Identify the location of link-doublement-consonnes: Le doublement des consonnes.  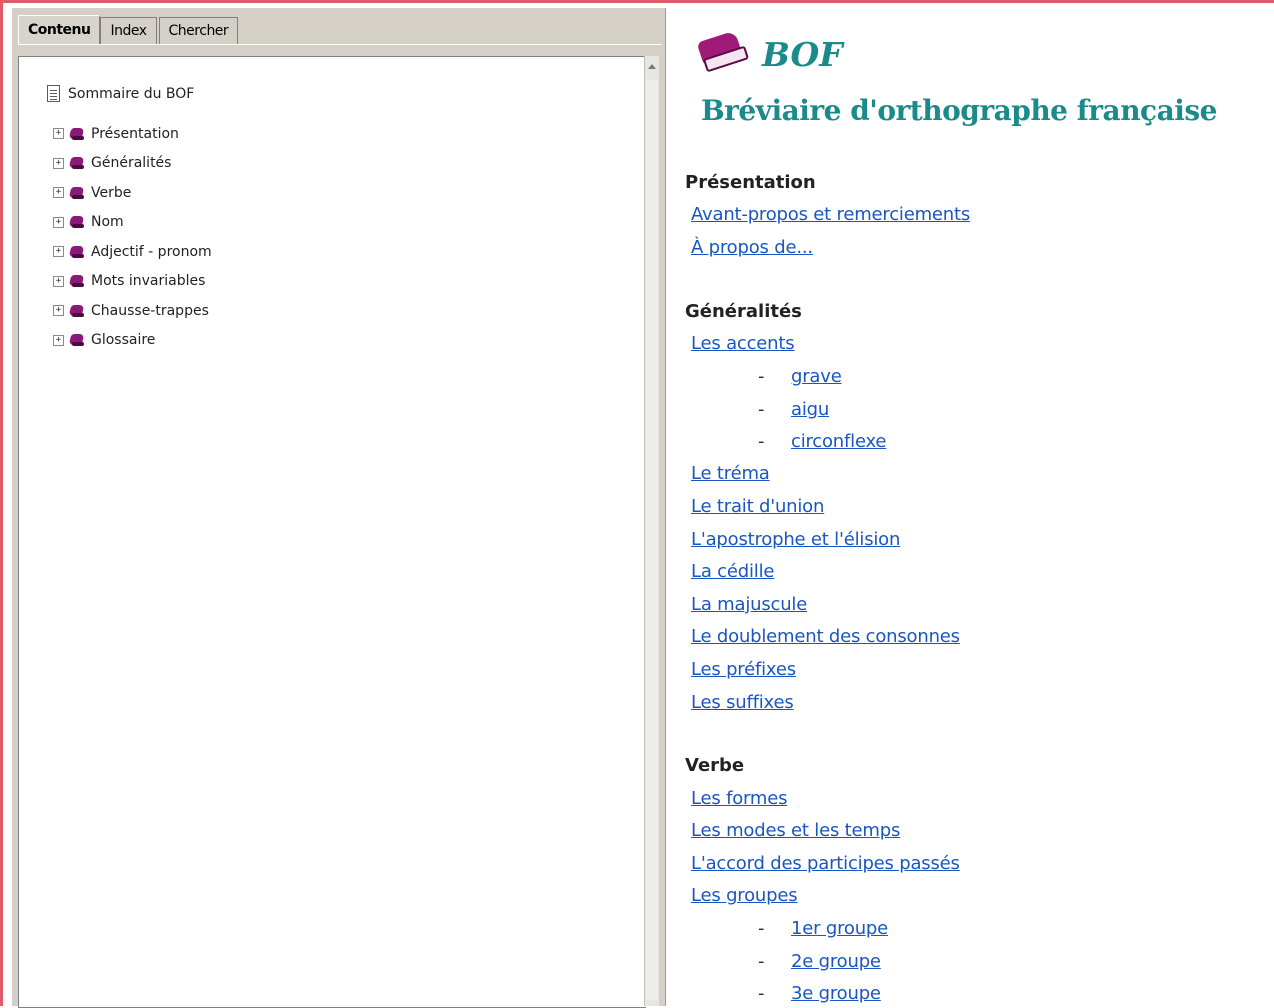
(825, 636).